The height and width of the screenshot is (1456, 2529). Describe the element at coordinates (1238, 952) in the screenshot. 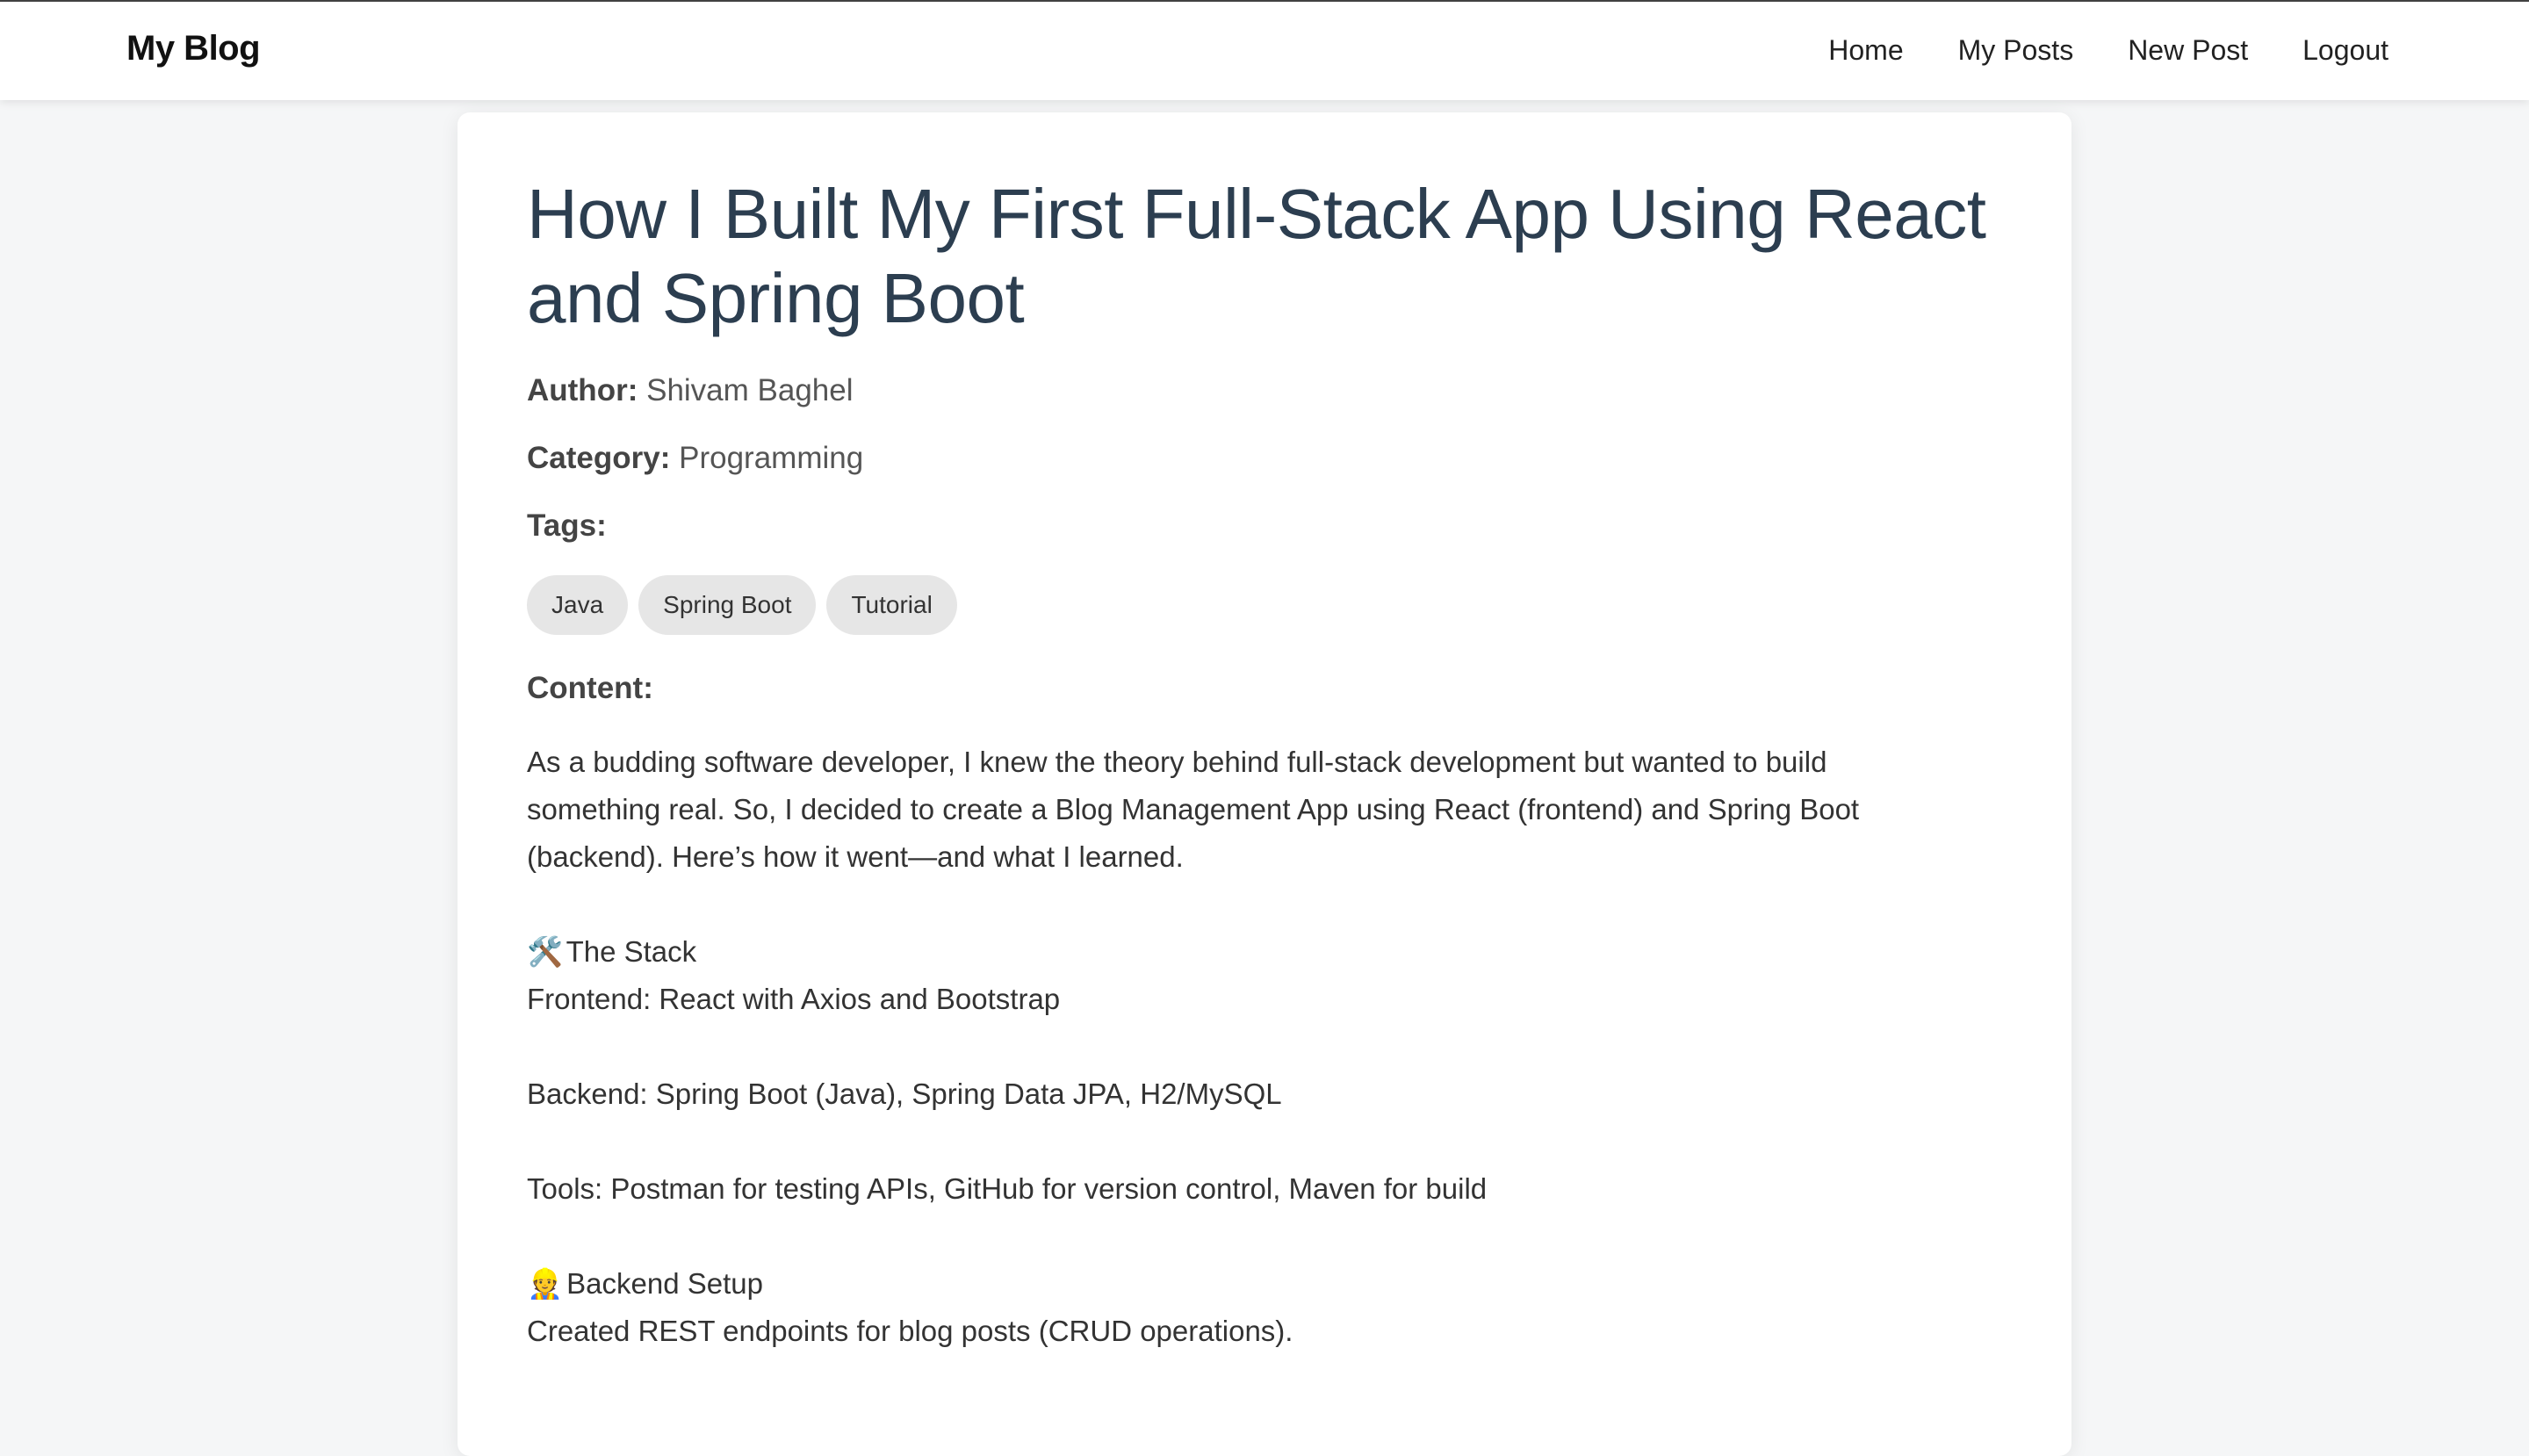

I see `content-stack-heading: 🛠️ The Stack` at that location.